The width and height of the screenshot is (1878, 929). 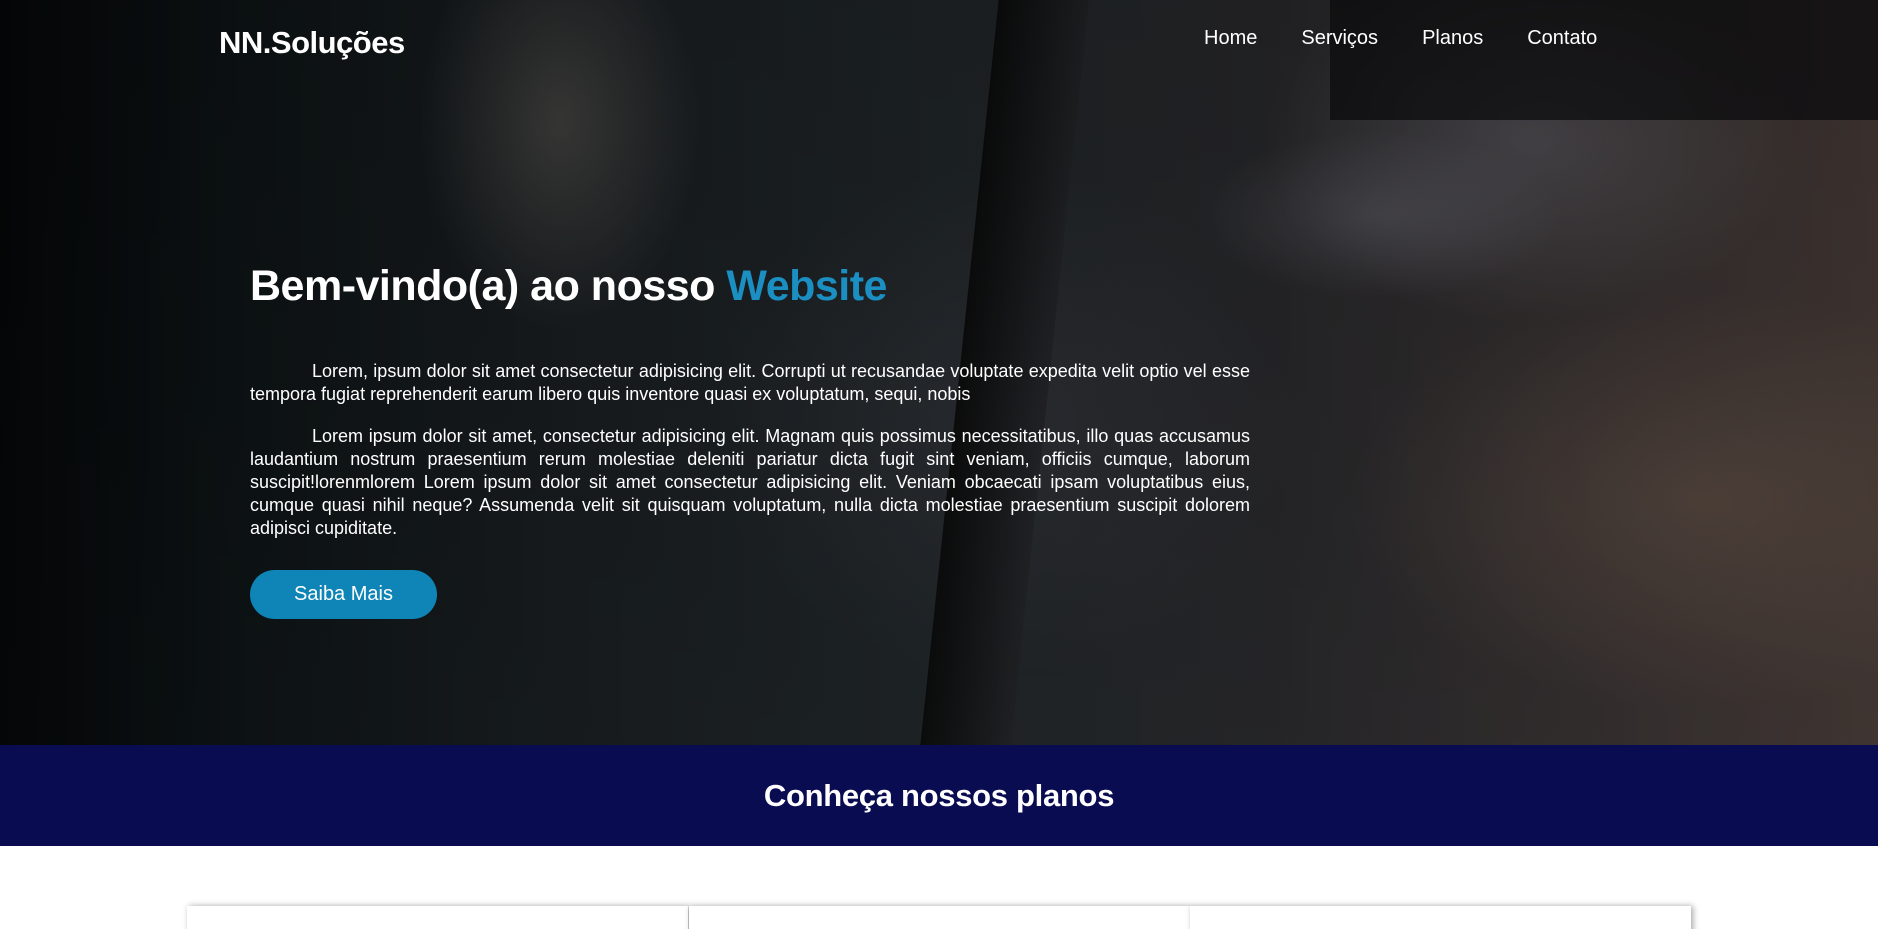 I want to click on saiba-mais-button: Saiba Mais, so click(x=343, y=594).